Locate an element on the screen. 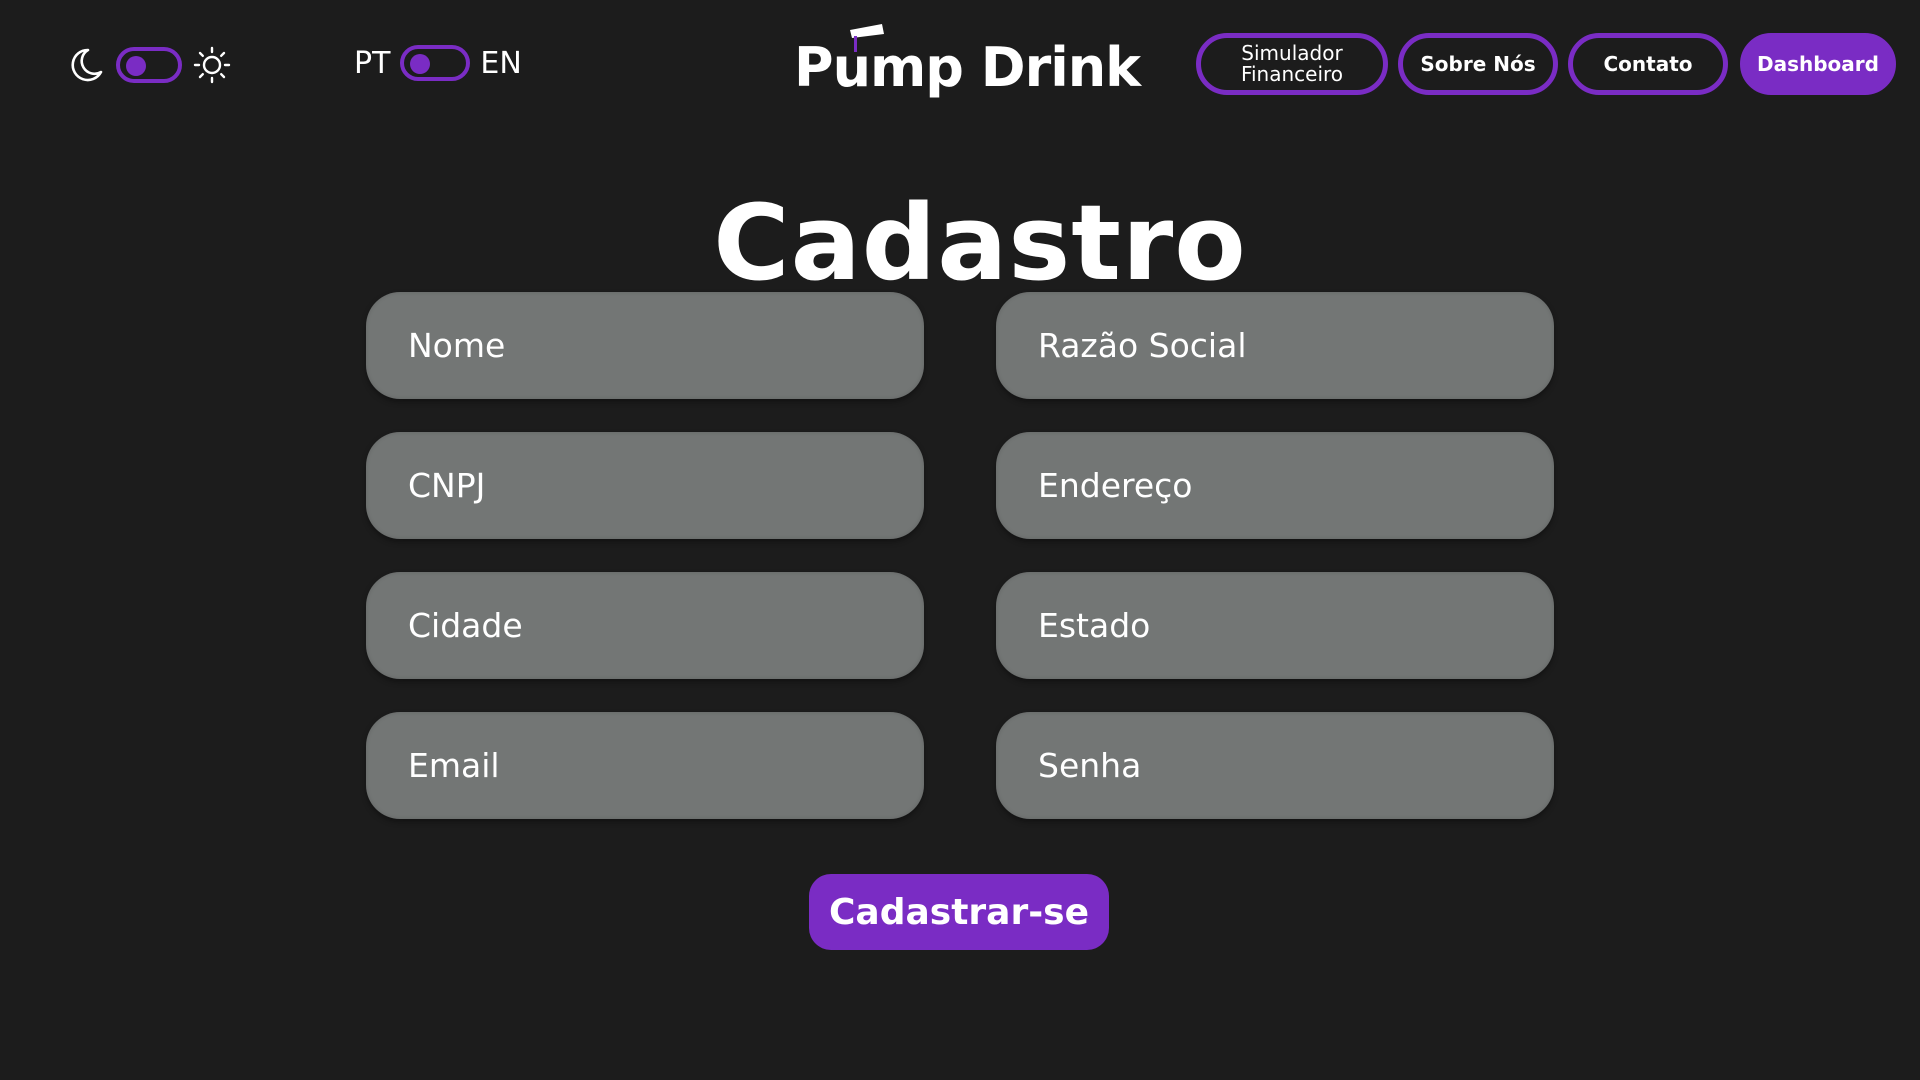  nav-dashboard-button: Dashboard is located at coordinates (1818, 64).